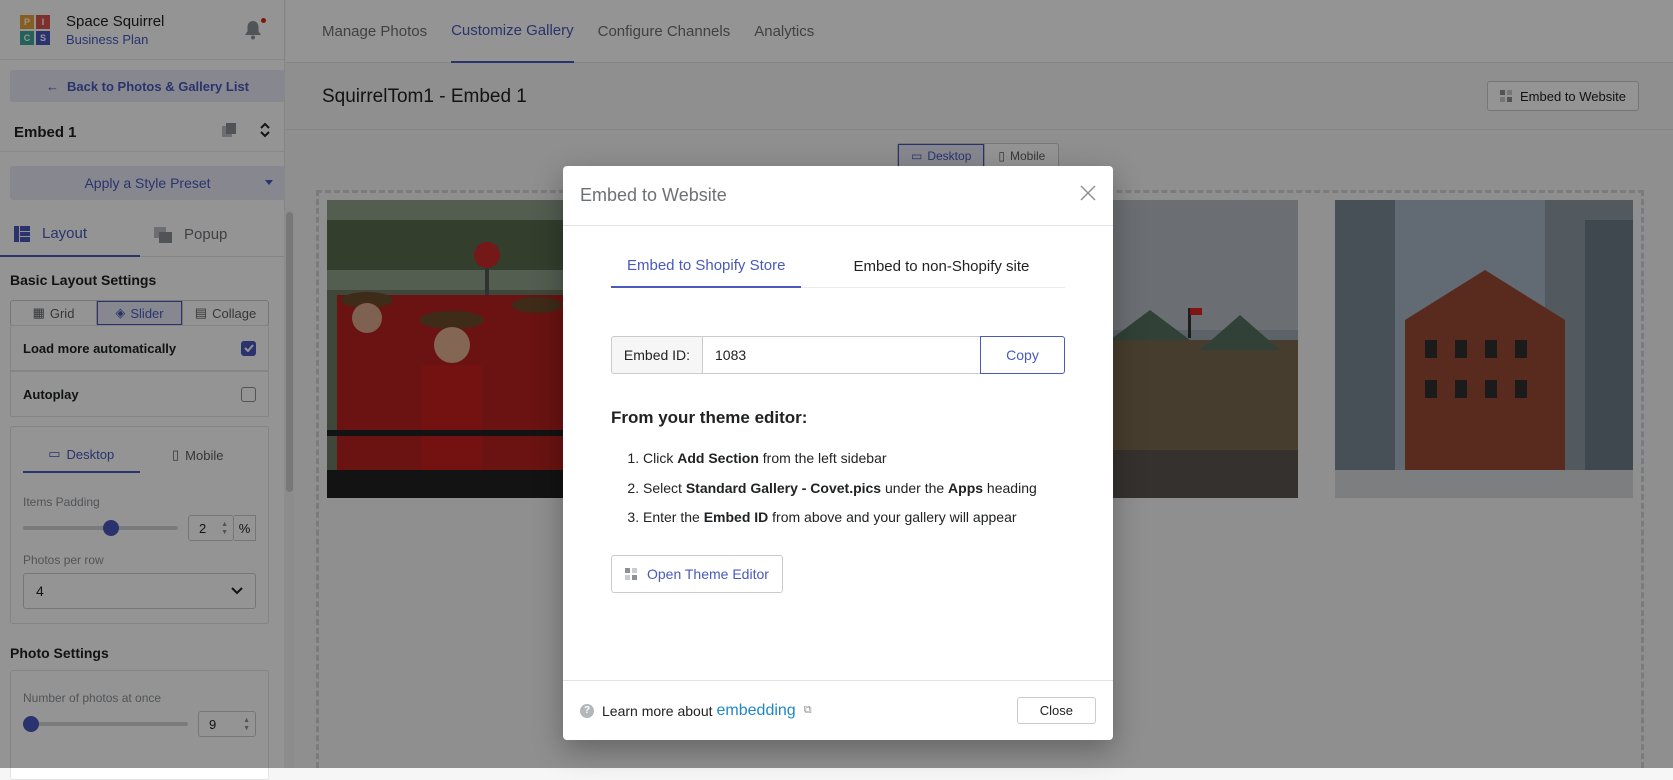 This screenshot has height=780, width=1673. I want to click on open-editor-label: Open Theme Editor, so click(708, 574).